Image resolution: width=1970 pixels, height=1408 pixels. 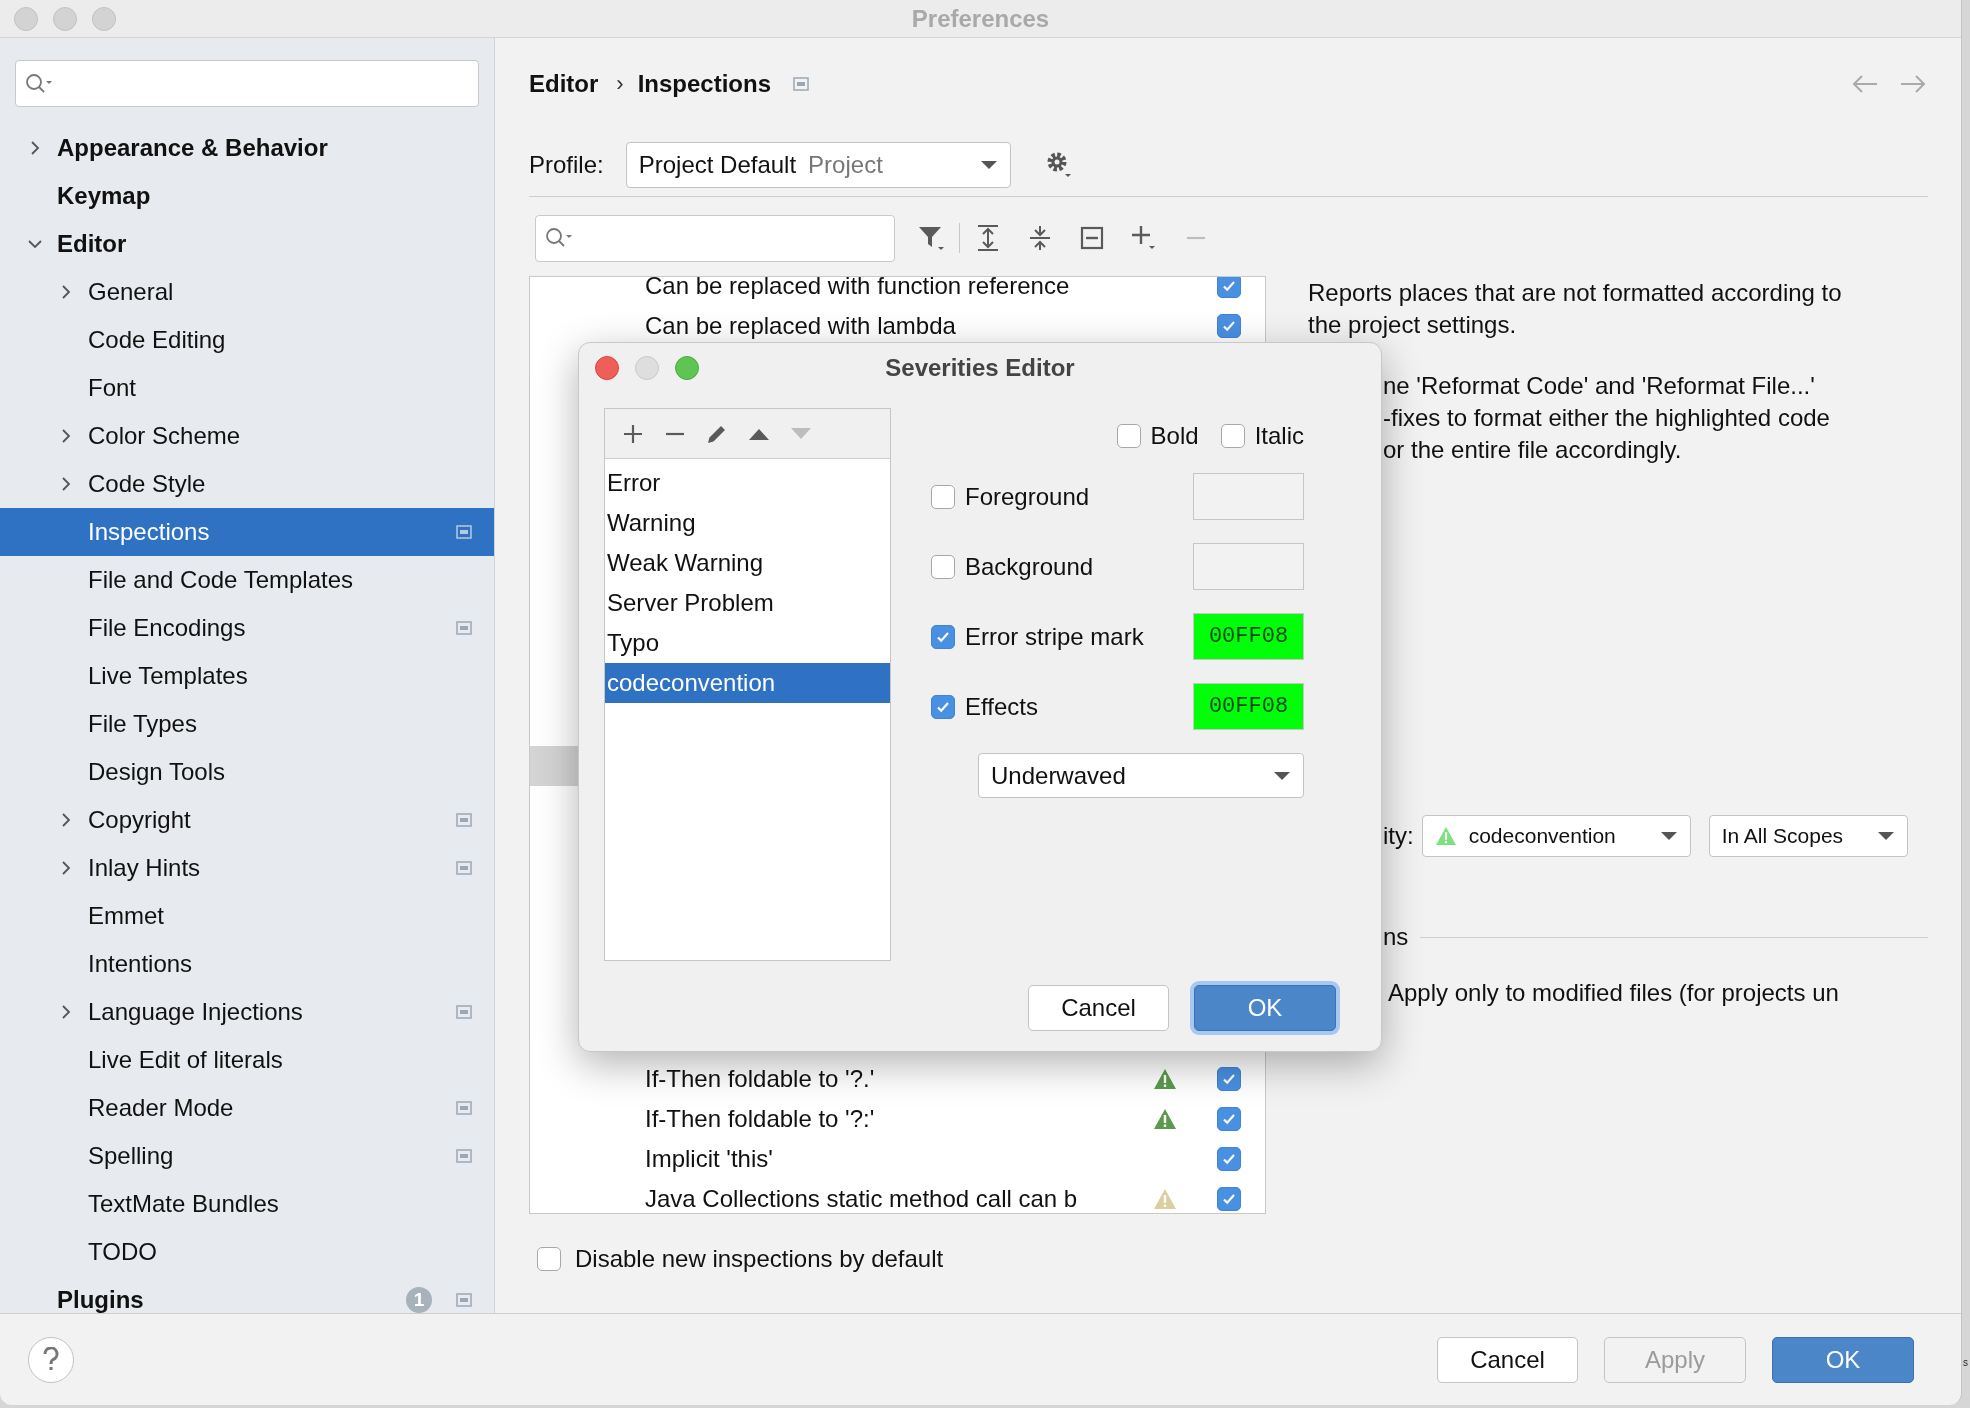 I want to click on option-label: Apply only to modified files (for projects un, so click(x=1613, y=993).